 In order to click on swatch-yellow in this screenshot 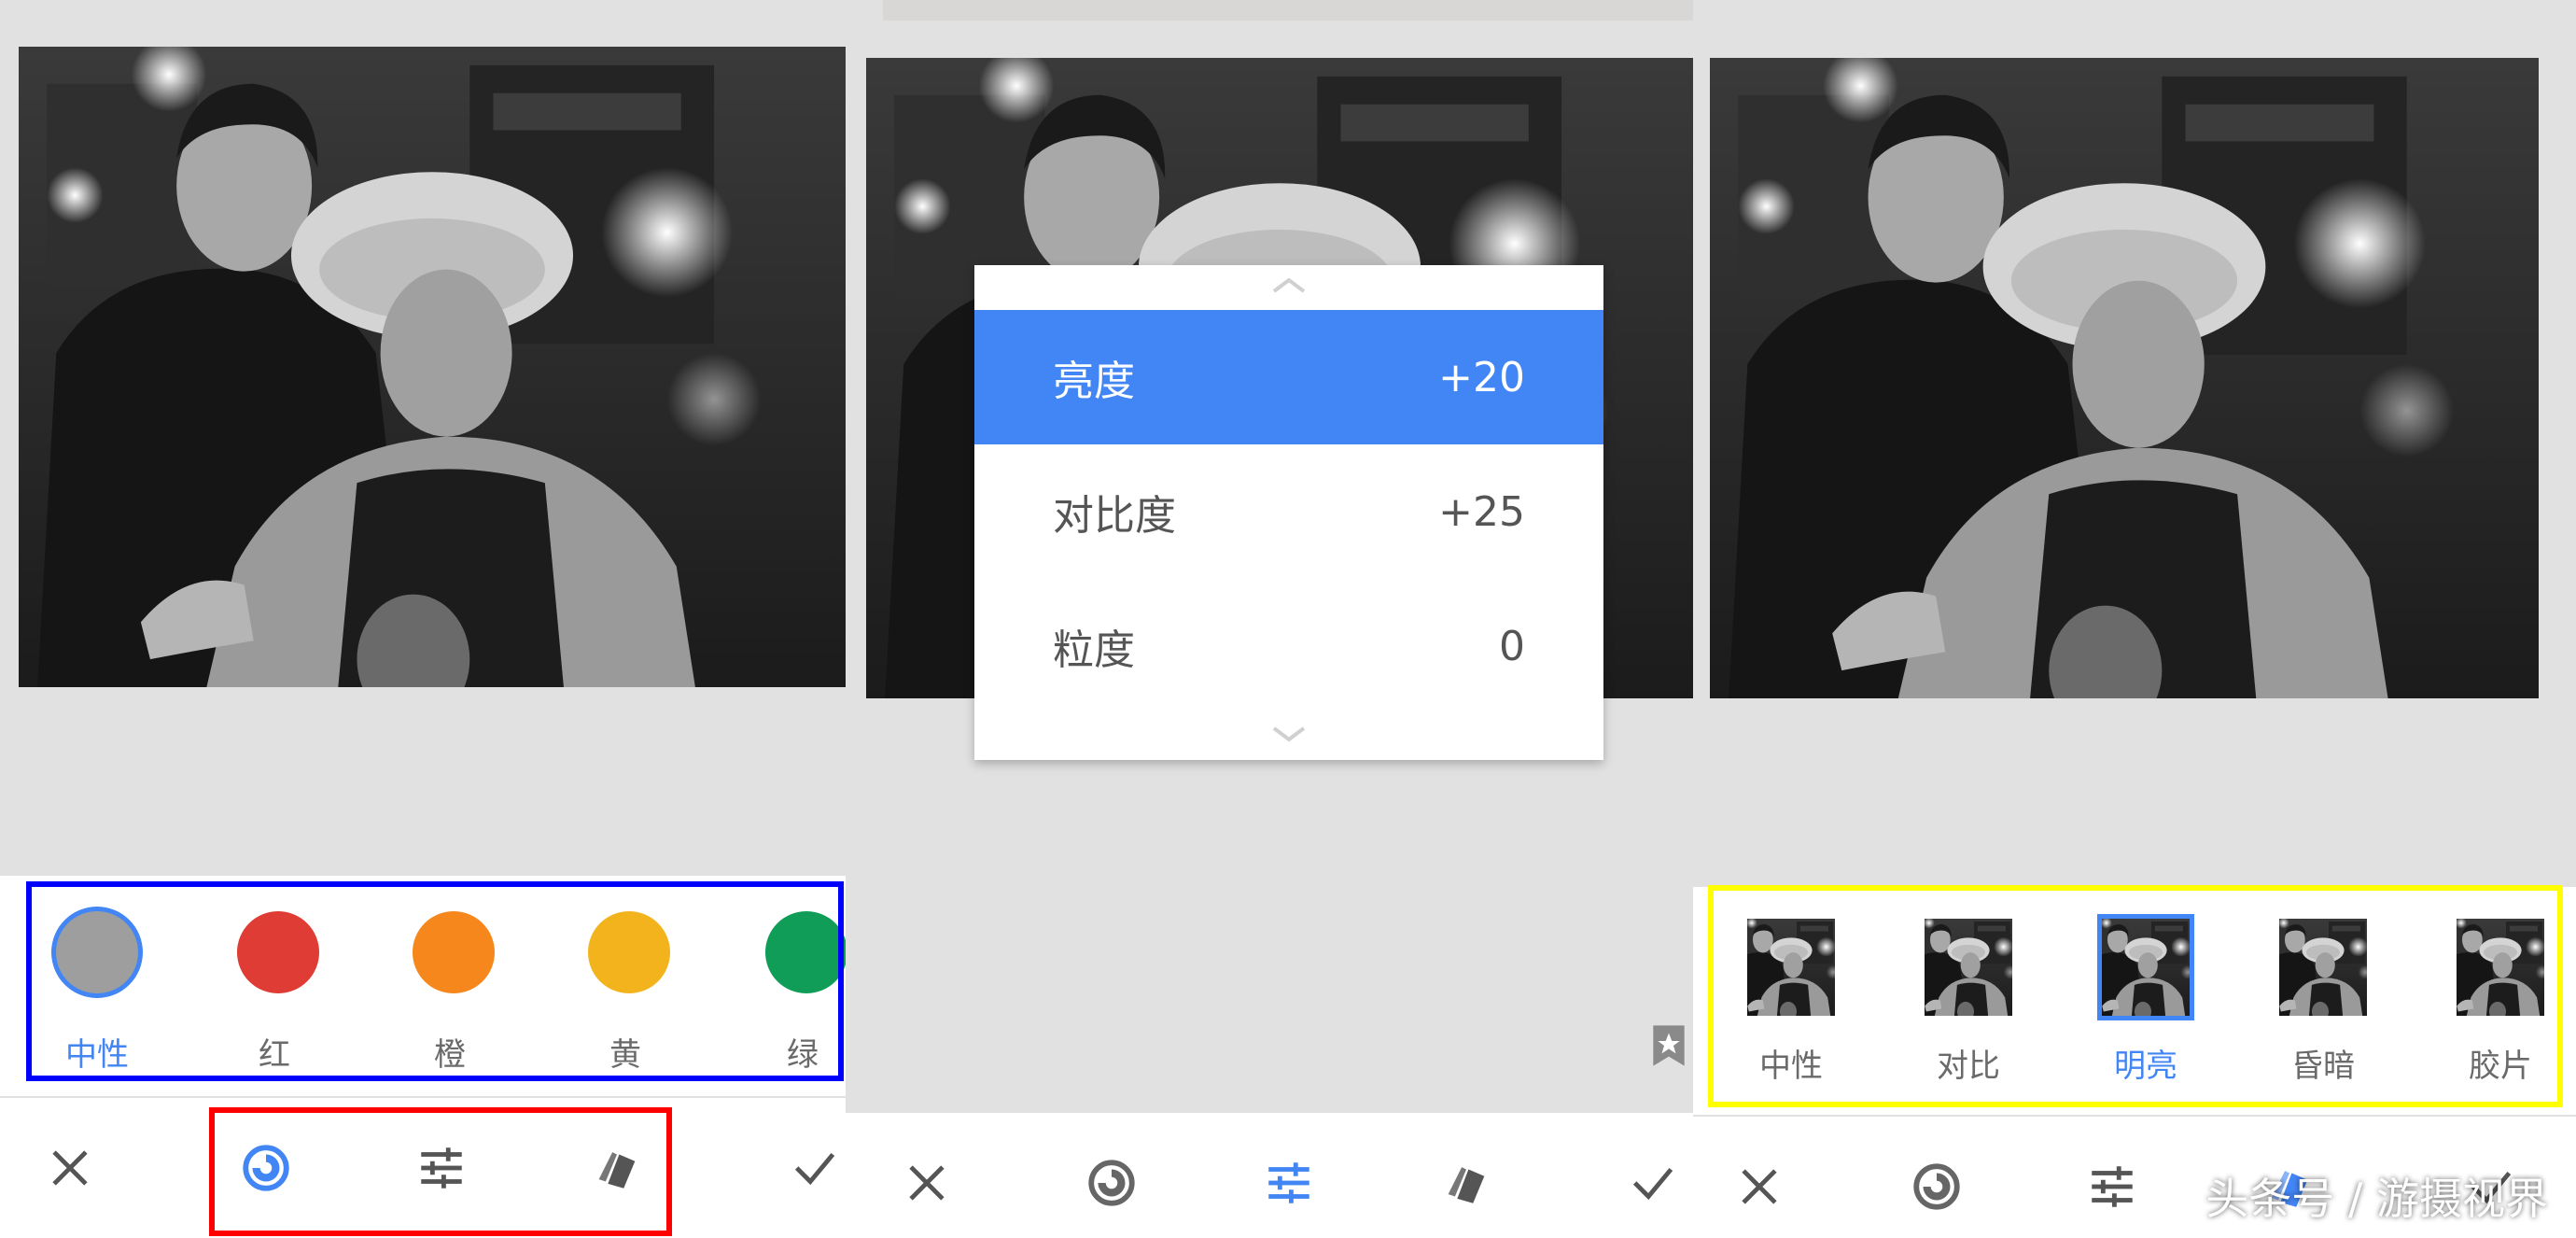, I will do `click(629, 952)`.